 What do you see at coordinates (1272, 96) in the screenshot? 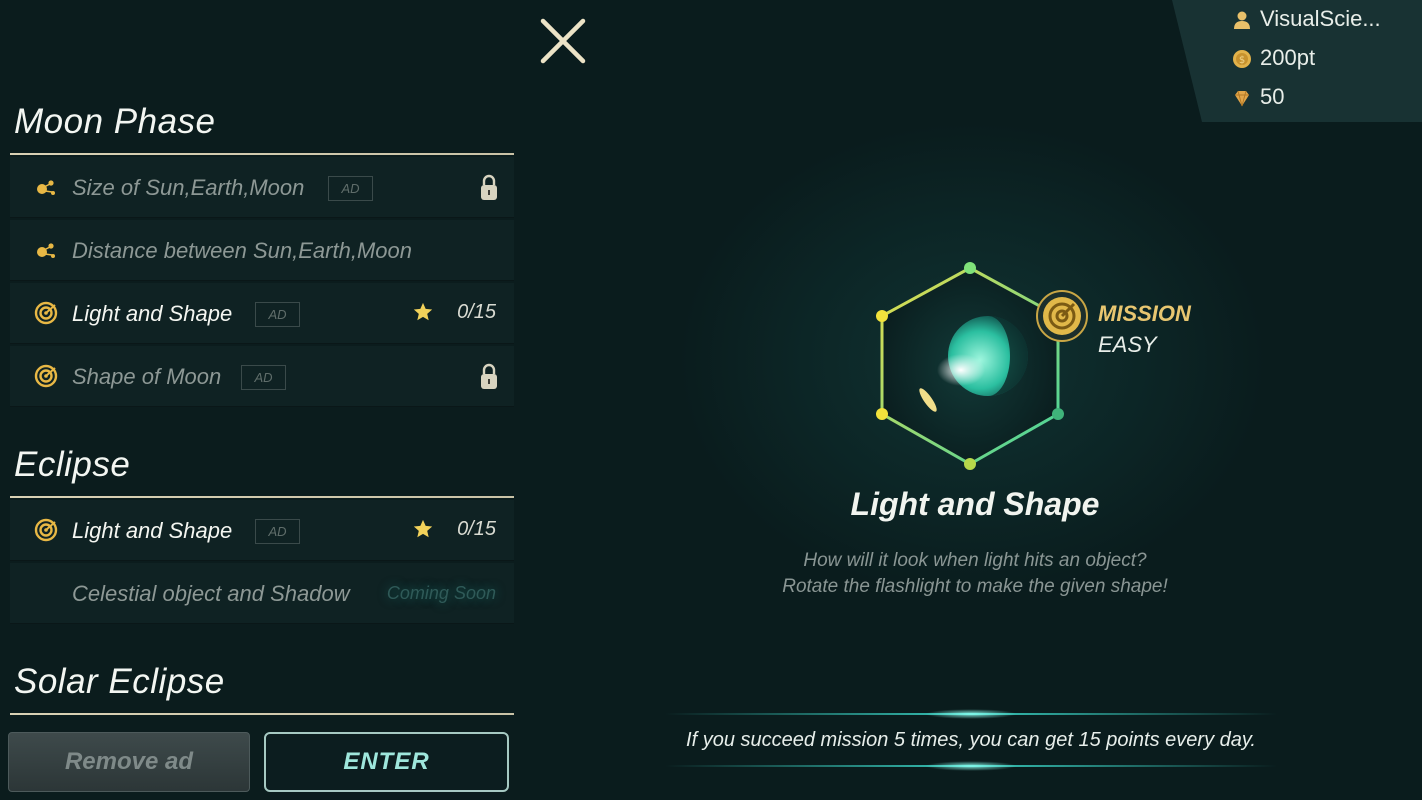
I see `gems-value: 50` at bounding box center [1272, 96].